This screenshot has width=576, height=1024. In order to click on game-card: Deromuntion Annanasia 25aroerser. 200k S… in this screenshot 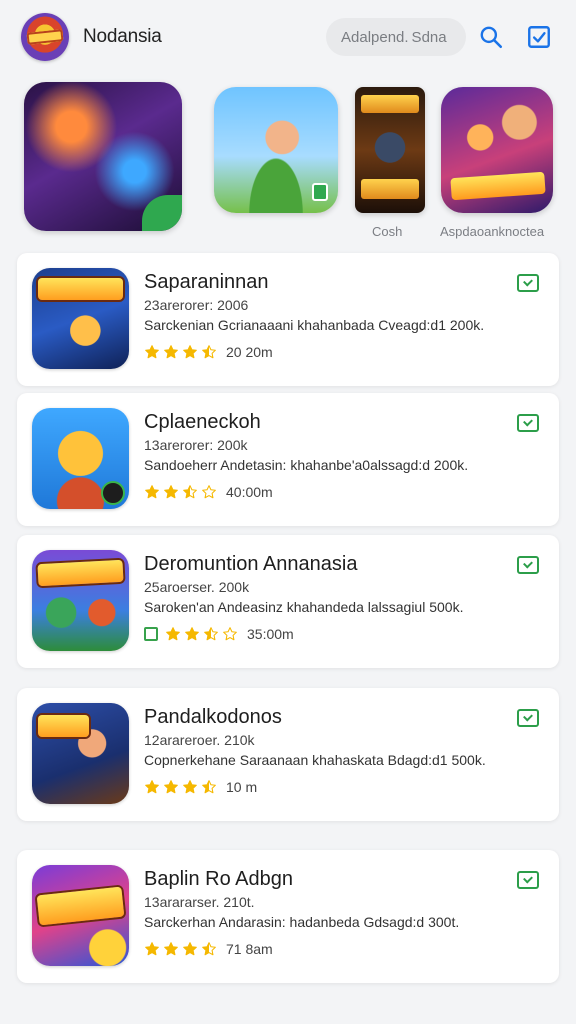, I will do `click(288, 601)`.